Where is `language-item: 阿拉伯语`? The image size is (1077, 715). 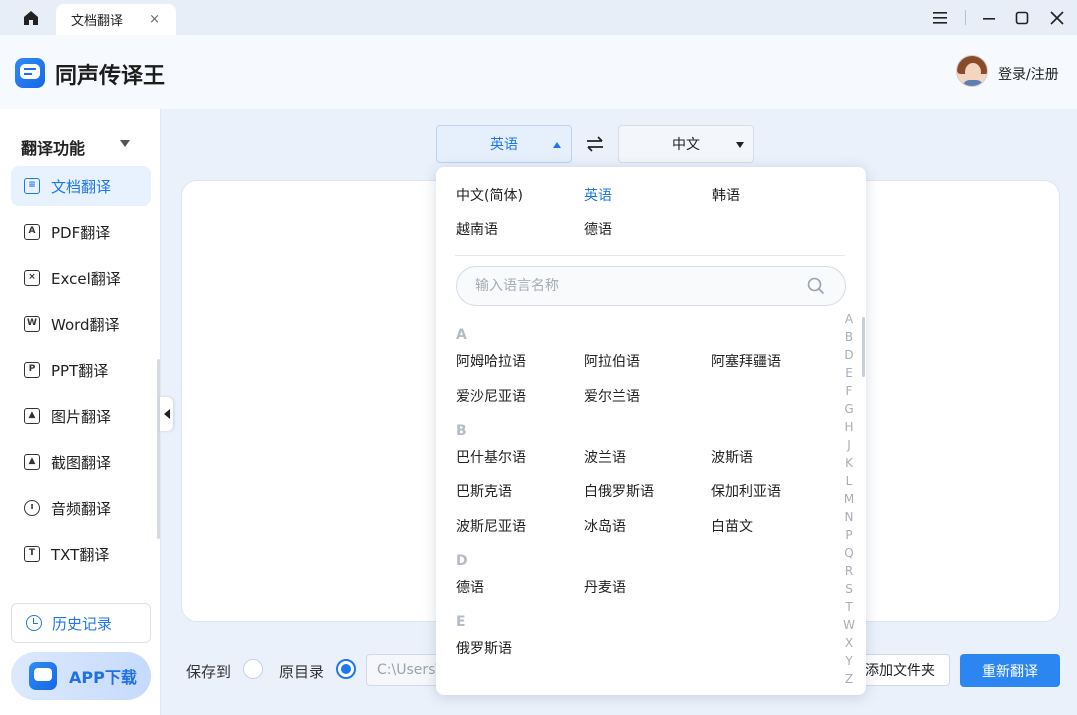 language-item: 阿拉伯语 is located at coordinates (612, 361).